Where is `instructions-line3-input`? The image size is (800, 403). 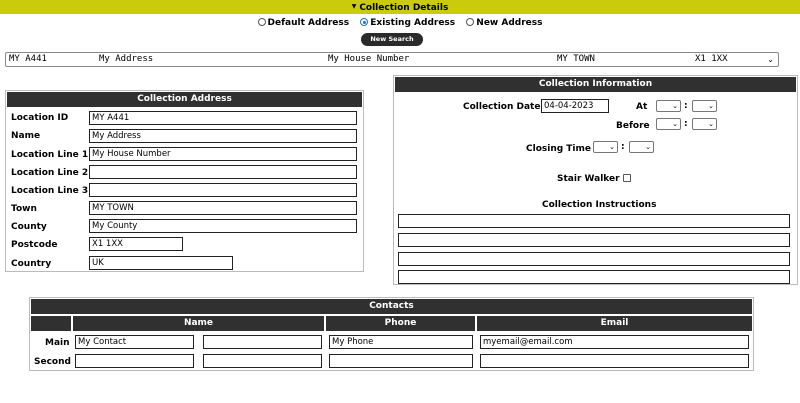
instructions-line3-input is located at coordinates (594, 259).